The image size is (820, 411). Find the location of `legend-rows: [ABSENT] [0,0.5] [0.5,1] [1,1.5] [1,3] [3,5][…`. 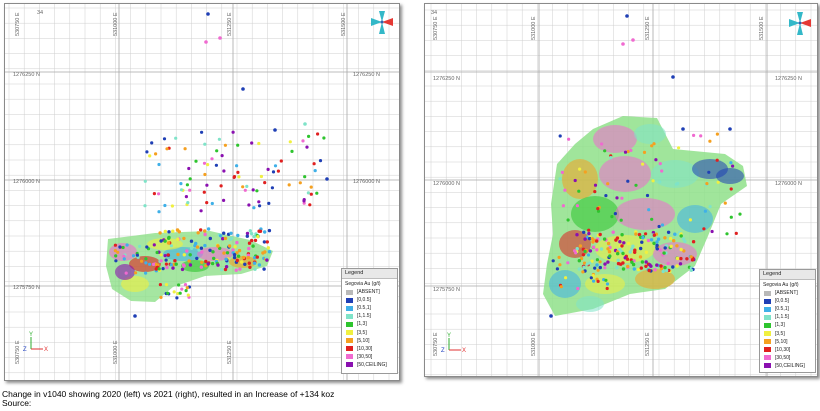

legend-rows: [ABSENT] [0,0.5] [0.5,1] [1,1.5] [1,3] [3,5][… is located at coordinates (787, 329).